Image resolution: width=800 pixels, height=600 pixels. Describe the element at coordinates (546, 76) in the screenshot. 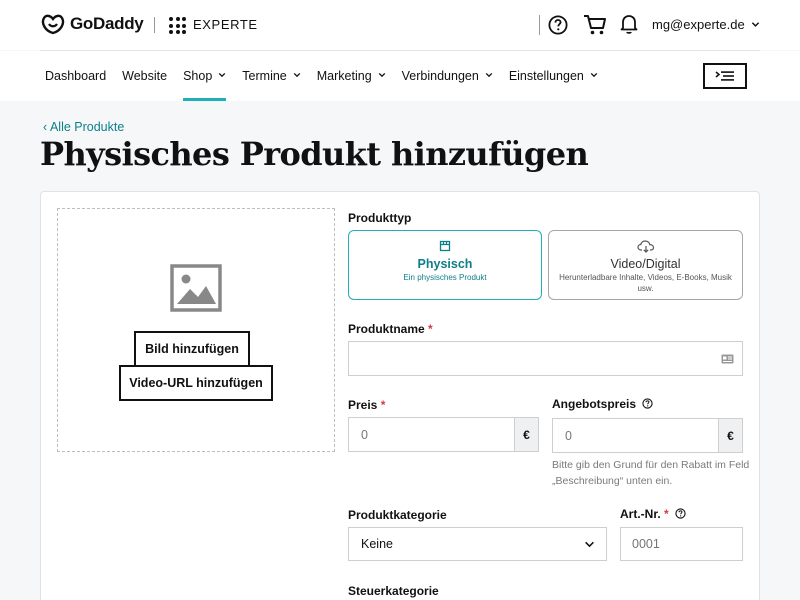

I see `nav-item-label: Einstellungen` at that location.